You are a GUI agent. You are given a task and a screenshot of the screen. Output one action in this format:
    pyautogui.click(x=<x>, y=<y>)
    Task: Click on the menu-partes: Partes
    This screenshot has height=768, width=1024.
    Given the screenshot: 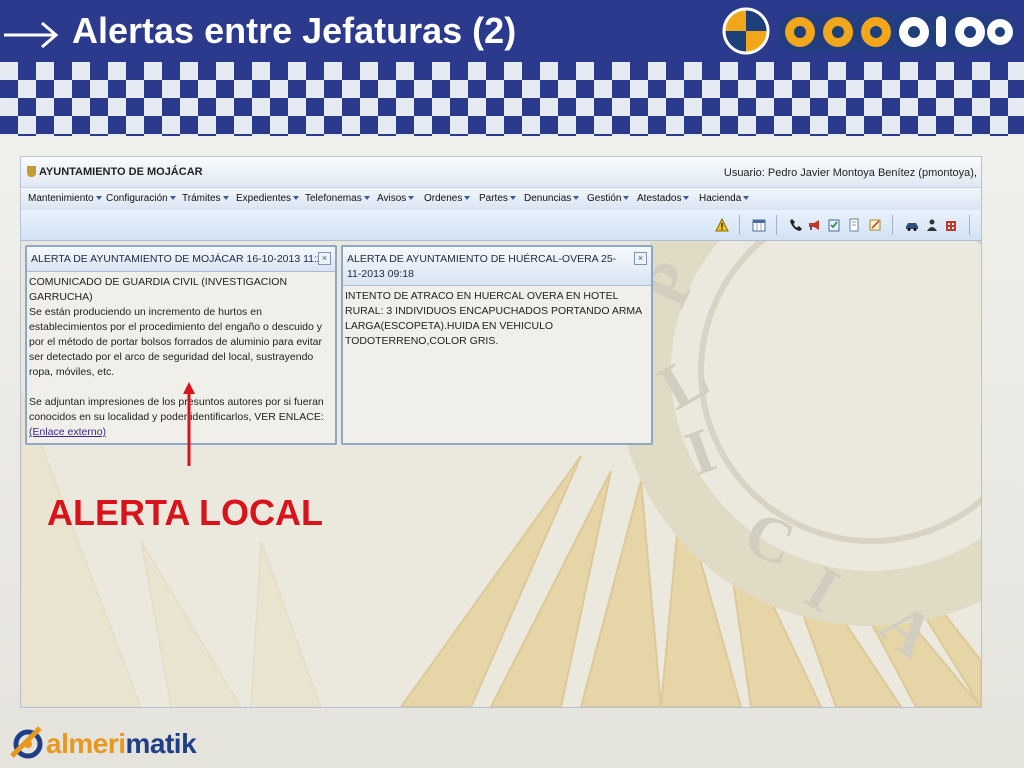 What is the action you would take?
    pyautogui.click(x=497, y=198)
    